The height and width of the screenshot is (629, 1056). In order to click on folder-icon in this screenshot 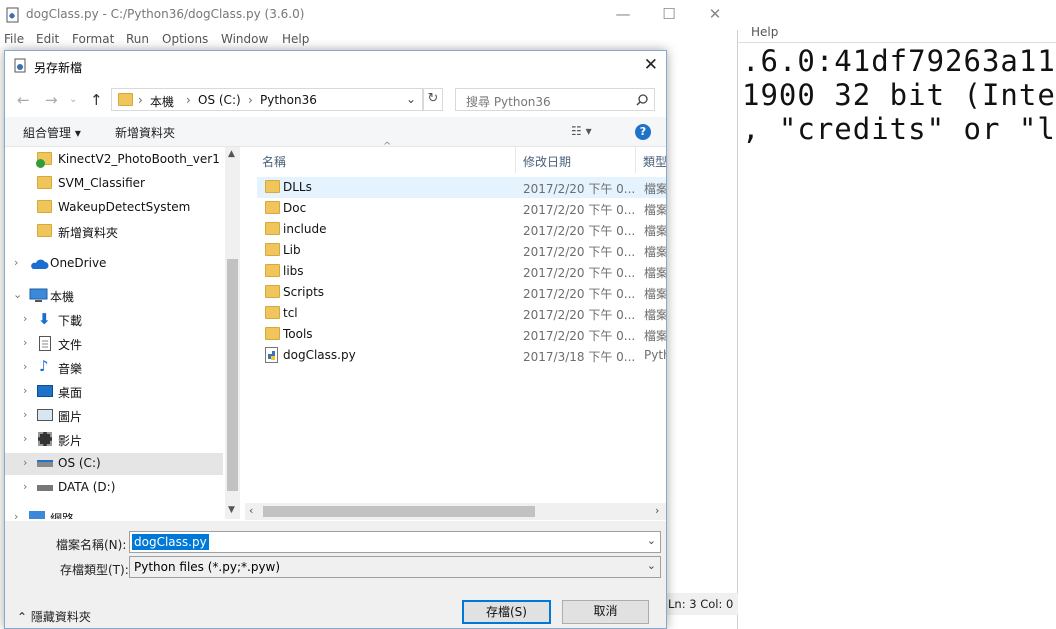, I will do `click(272, 312)`.